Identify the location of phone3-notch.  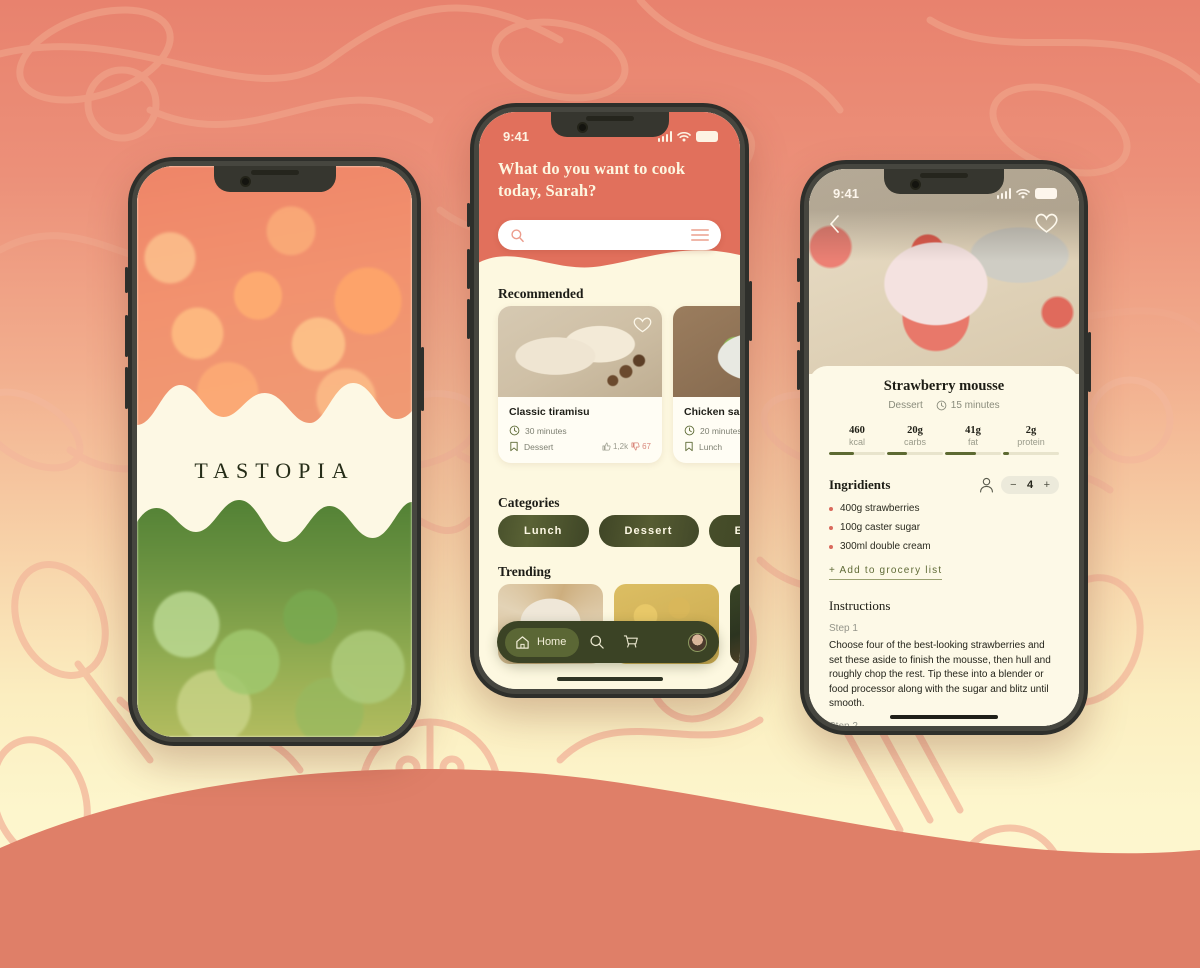
(944, 181).